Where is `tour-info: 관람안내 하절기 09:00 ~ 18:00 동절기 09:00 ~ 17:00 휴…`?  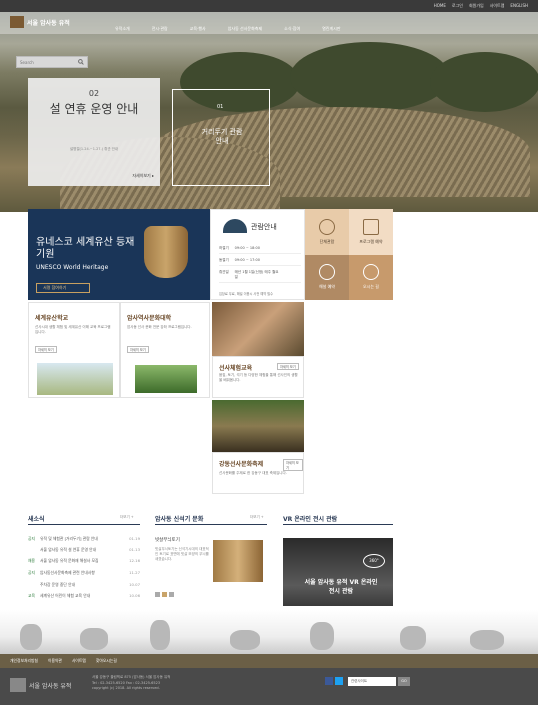 tour-info: 관람안내 하절기 09:00 ~ 18:00 동절기 09:00 ~ 17:00 휴… is located at coordinates (257, 254).